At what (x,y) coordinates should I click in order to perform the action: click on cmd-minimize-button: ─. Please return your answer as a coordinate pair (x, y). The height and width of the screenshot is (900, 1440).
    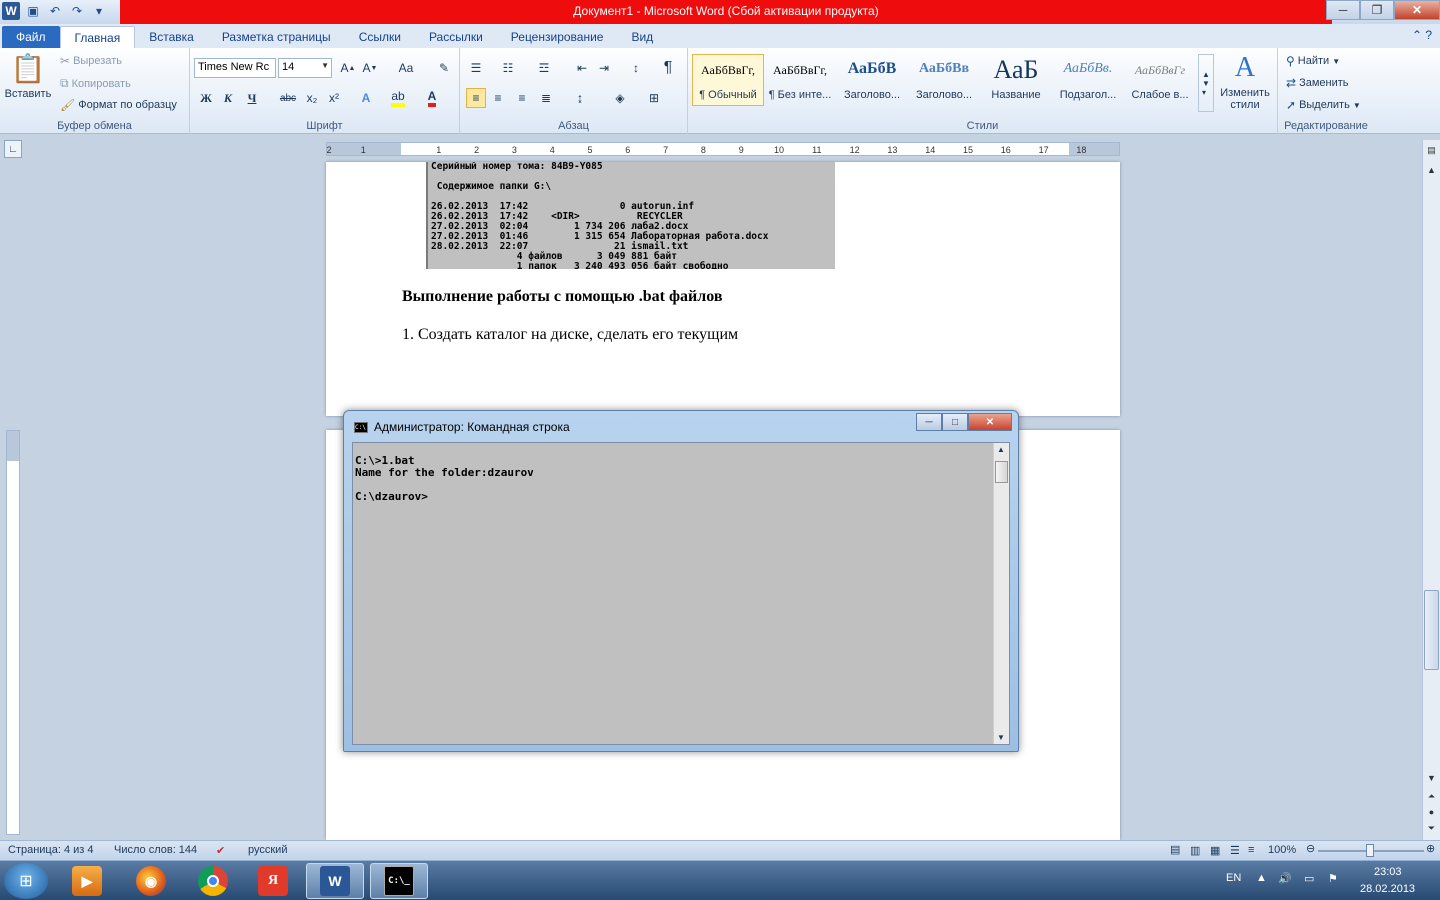
    Looking at the image, I should click on (929, 422).